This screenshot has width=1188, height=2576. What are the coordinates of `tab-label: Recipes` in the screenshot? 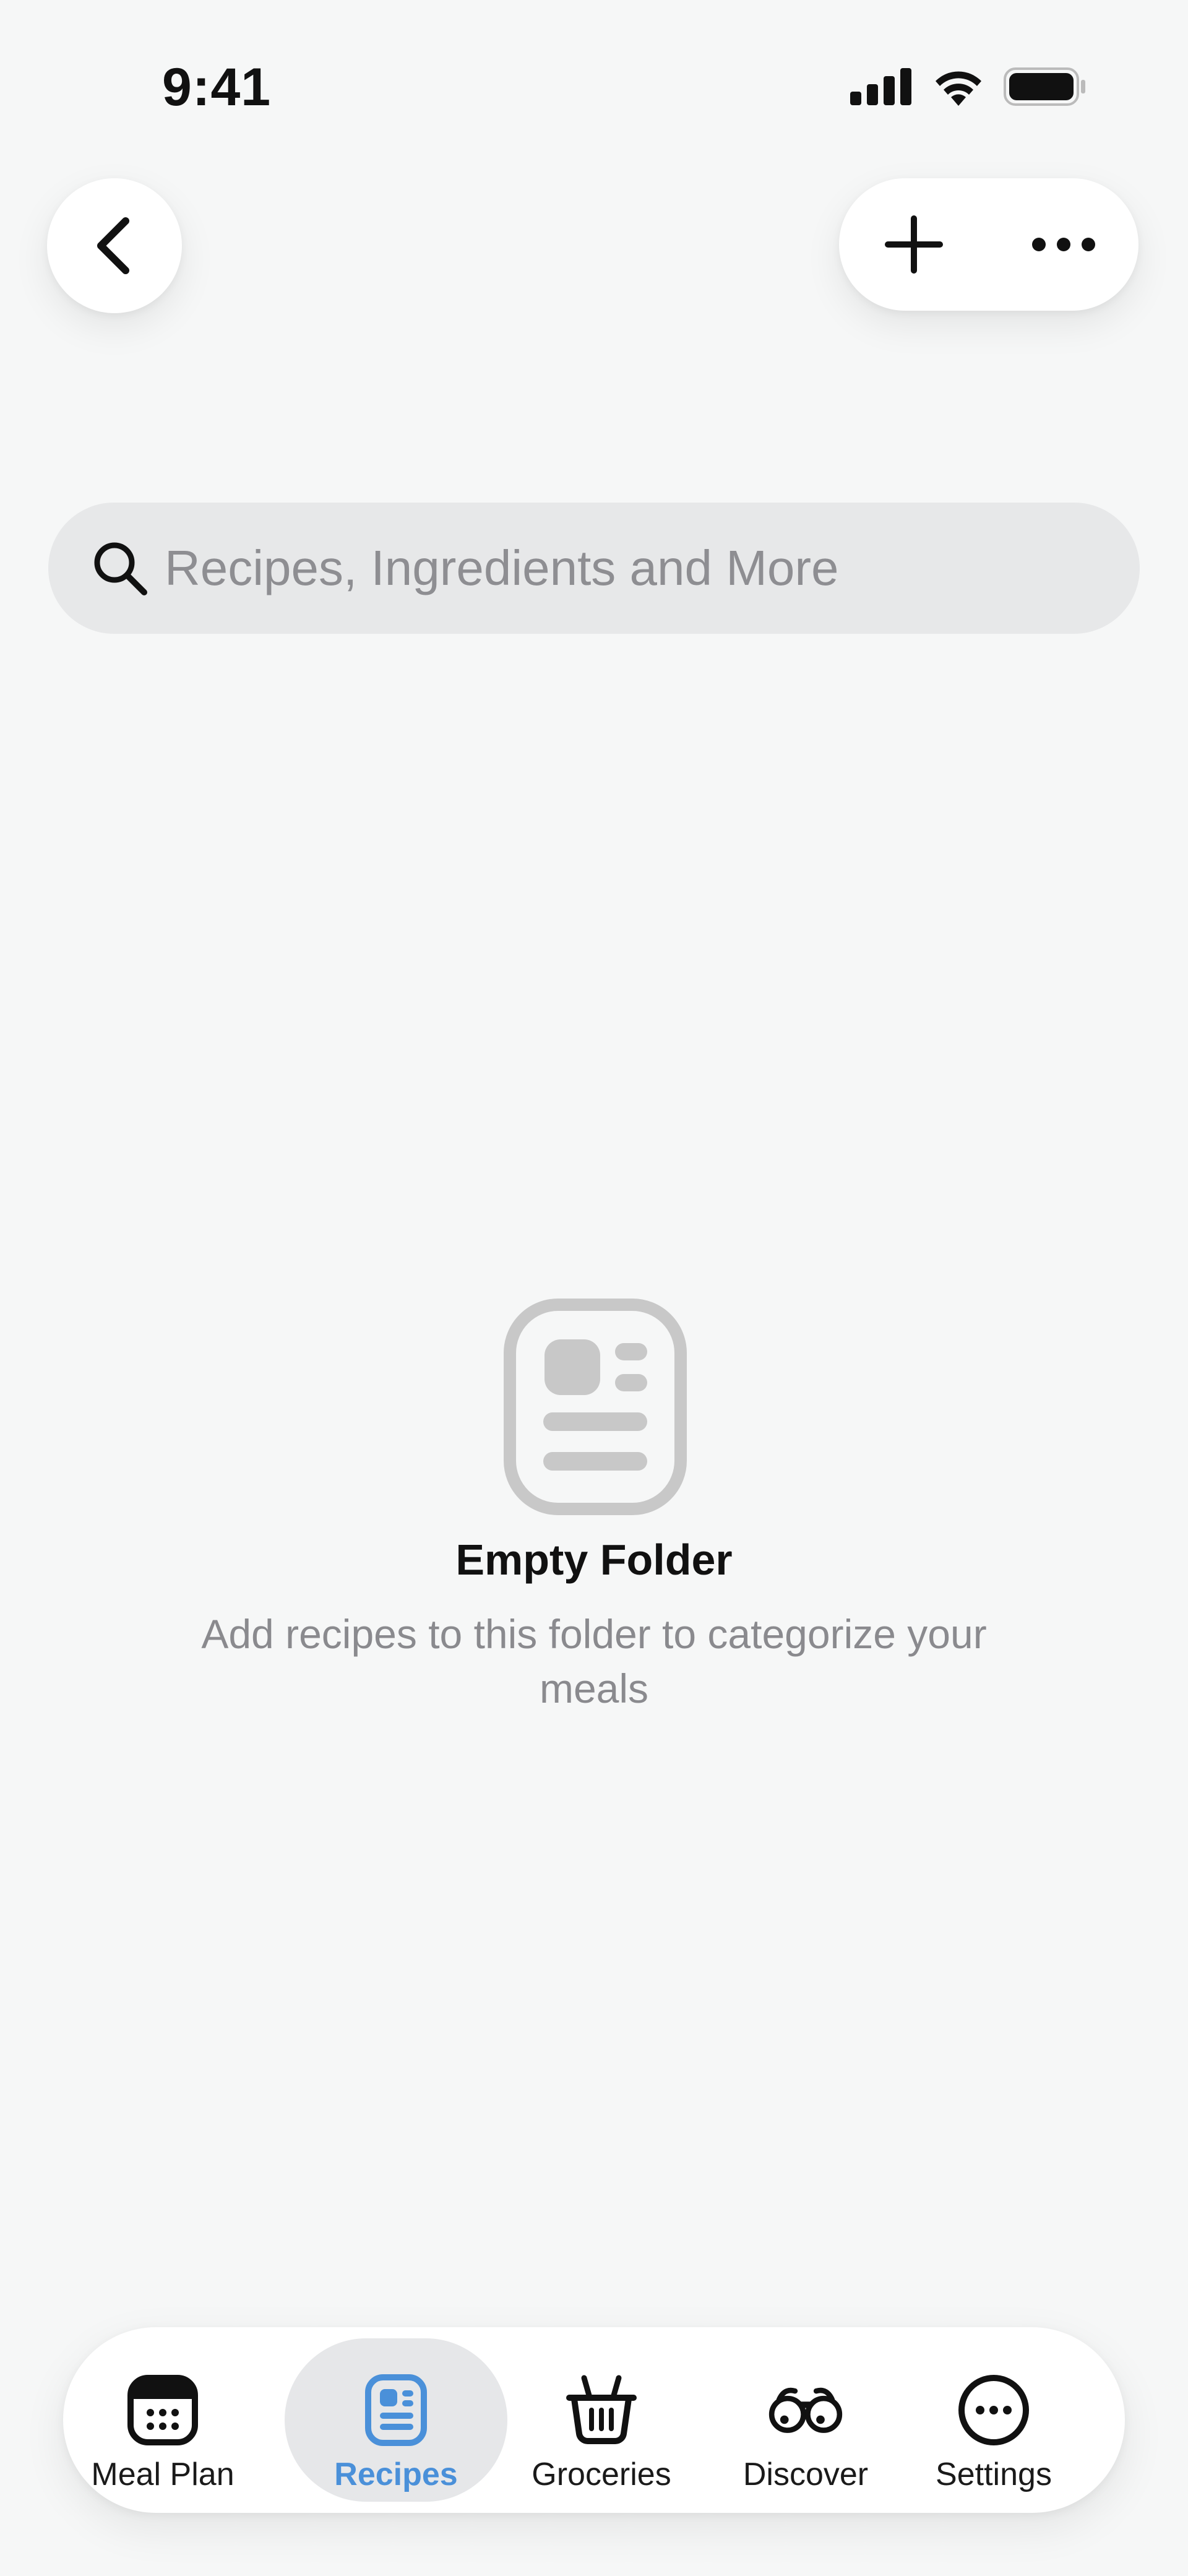 It's located at (396, 2474).